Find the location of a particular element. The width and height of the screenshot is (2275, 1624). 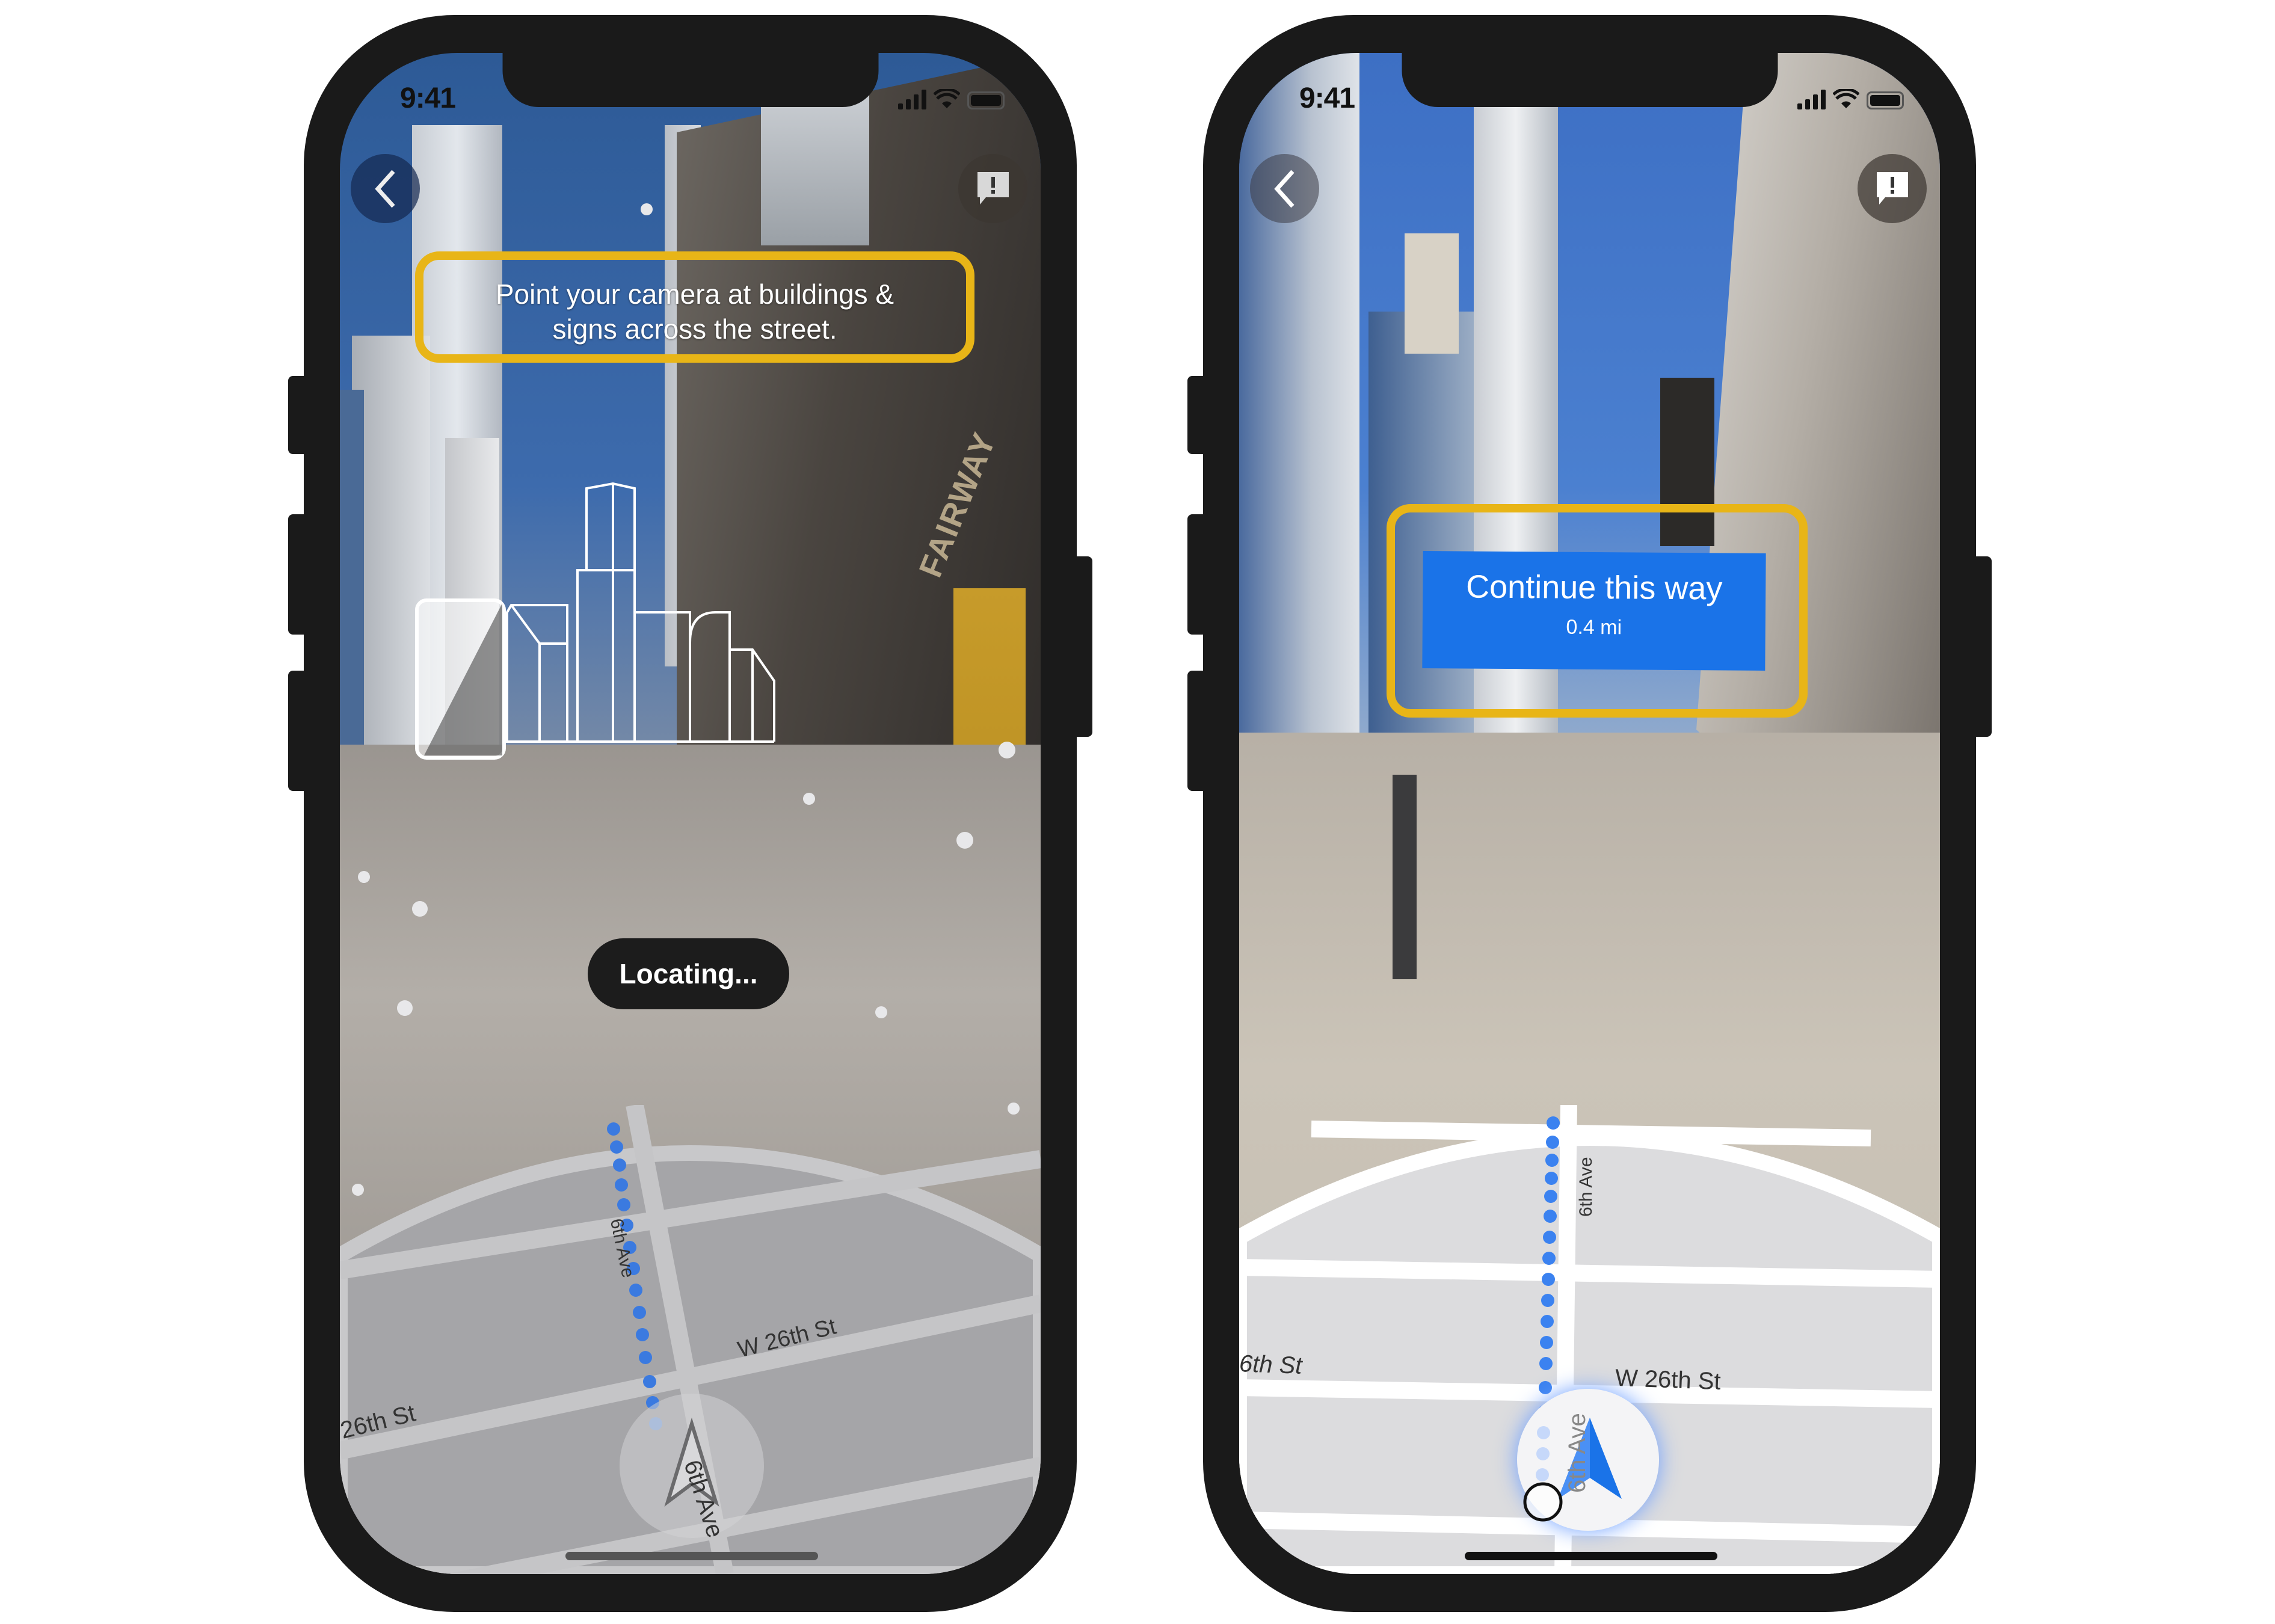

hint-line-1: Point your camera at buildings & is located at coordinates (695, 294).